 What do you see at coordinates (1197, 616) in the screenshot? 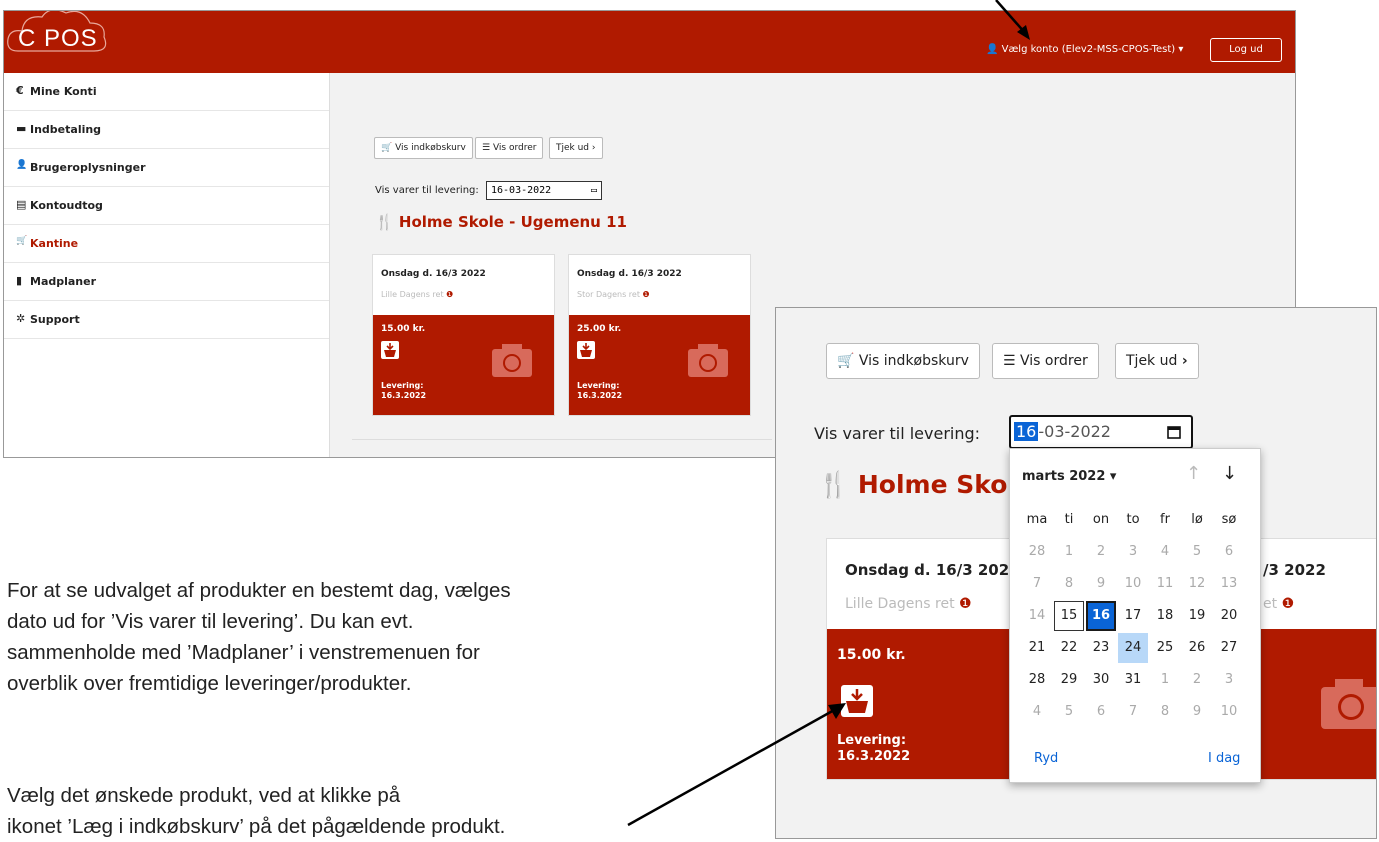
I see `calendar-day: 19` at bounding box center [1197, 616].